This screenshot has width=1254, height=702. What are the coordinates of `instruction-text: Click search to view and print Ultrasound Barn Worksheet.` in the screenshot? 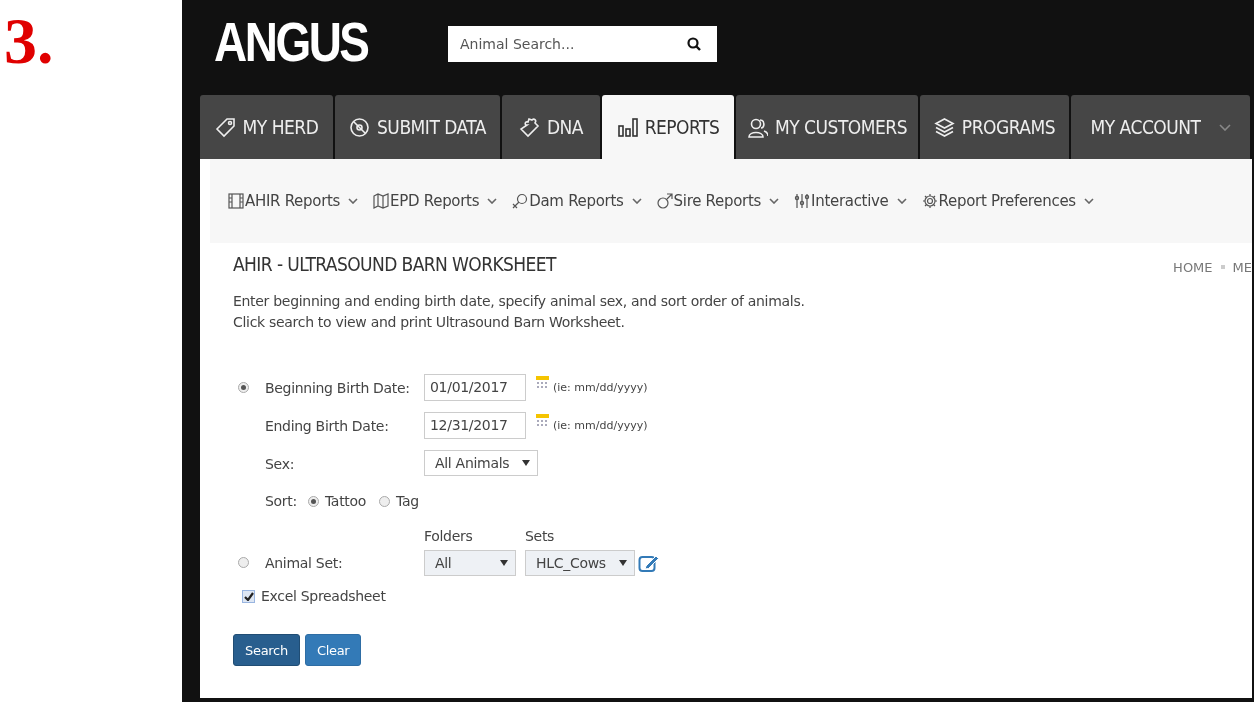 It's located at (429, 322).